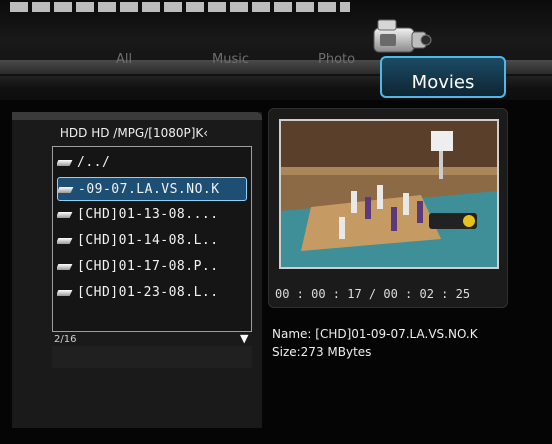 This screenshot has width=552, height=444. I want to click on list-item-label: [CHD]01-23-08.L.., so click(148, 292).